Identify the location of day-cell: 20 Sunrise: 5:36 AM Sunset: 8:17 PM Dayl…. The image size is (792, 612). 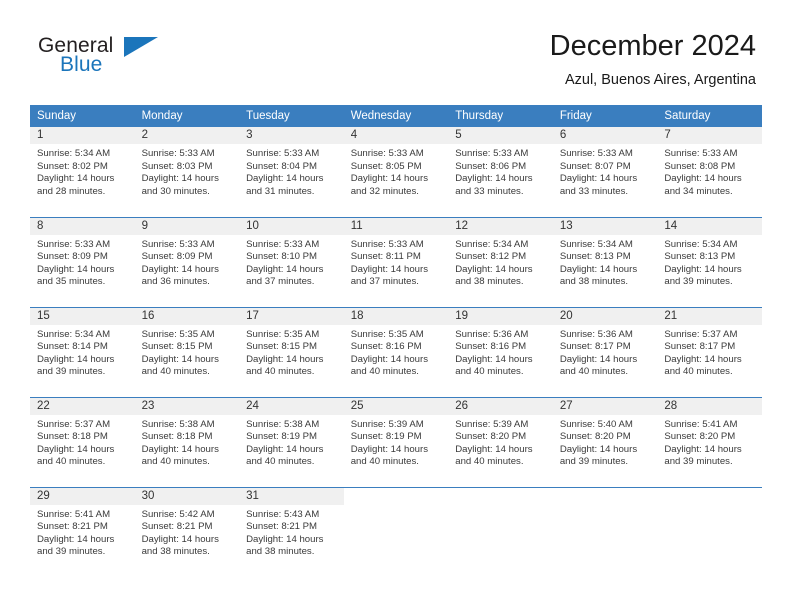
(605, 352).